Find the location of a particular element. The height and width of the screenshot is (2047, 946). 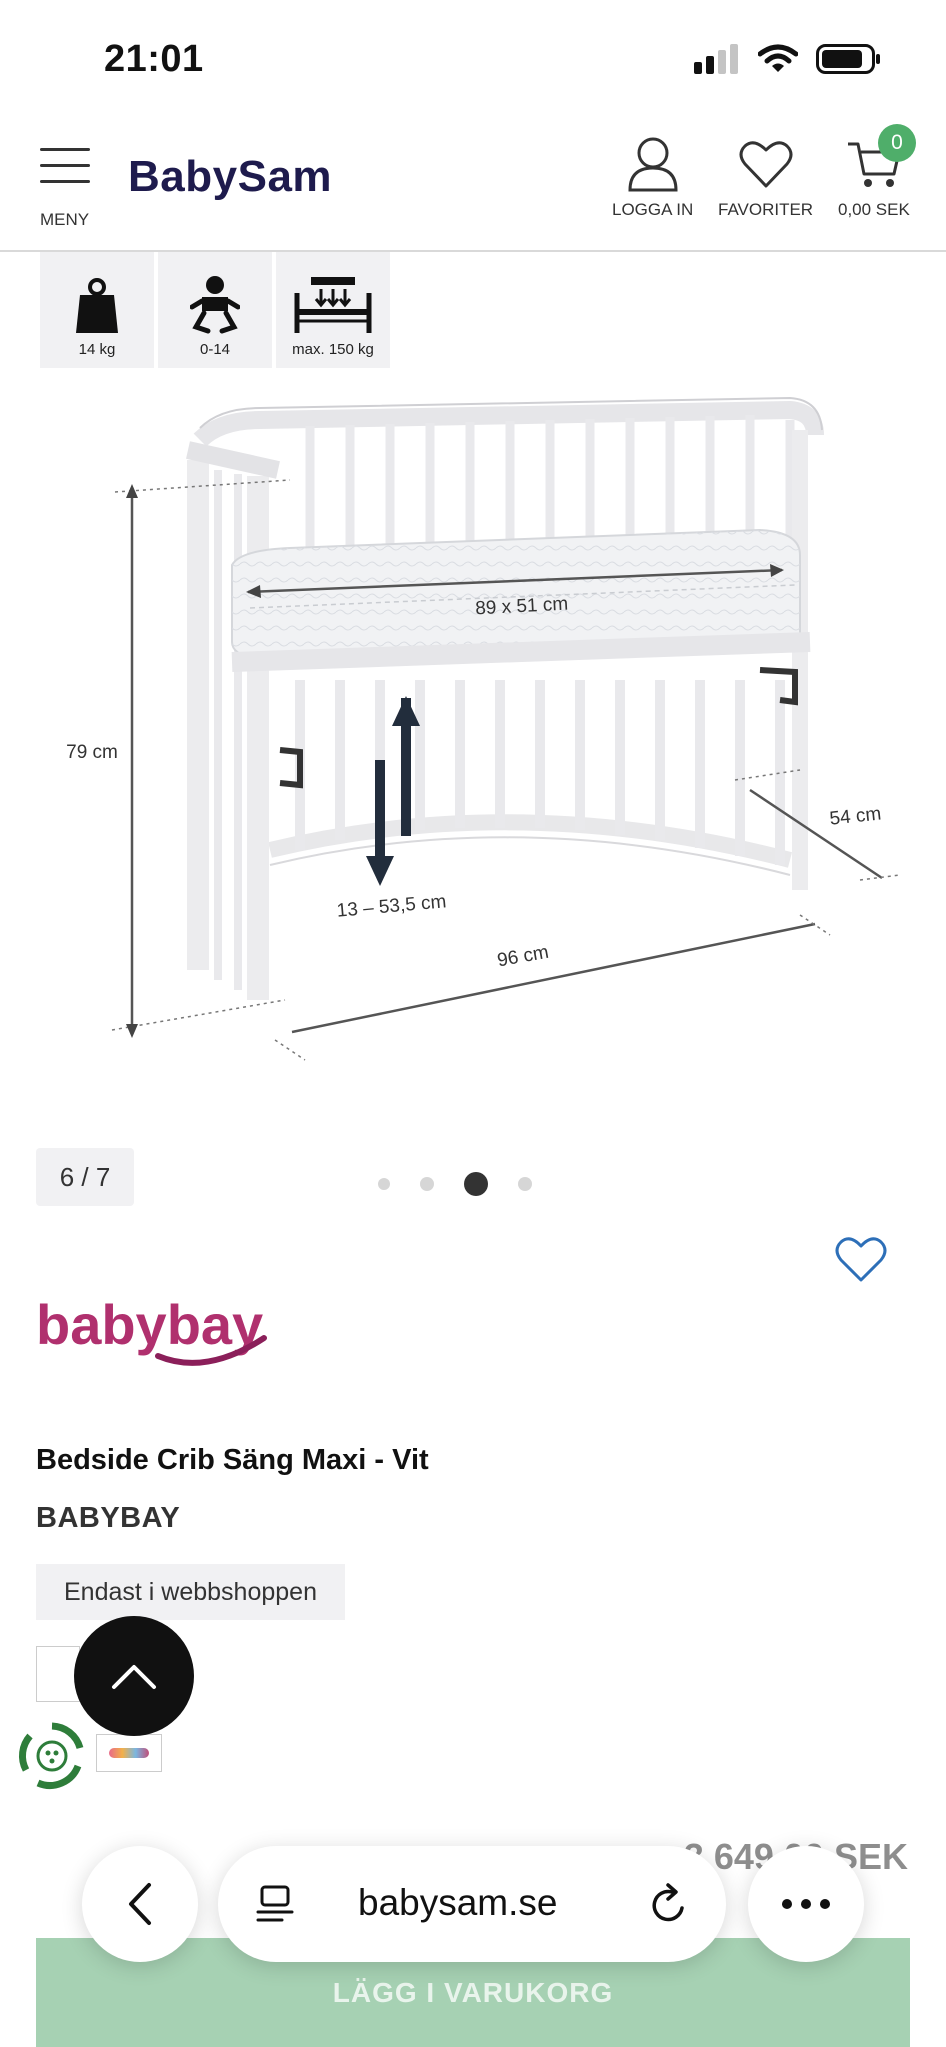

login-button: LOGGA IN is located at coordinates (652, 178).